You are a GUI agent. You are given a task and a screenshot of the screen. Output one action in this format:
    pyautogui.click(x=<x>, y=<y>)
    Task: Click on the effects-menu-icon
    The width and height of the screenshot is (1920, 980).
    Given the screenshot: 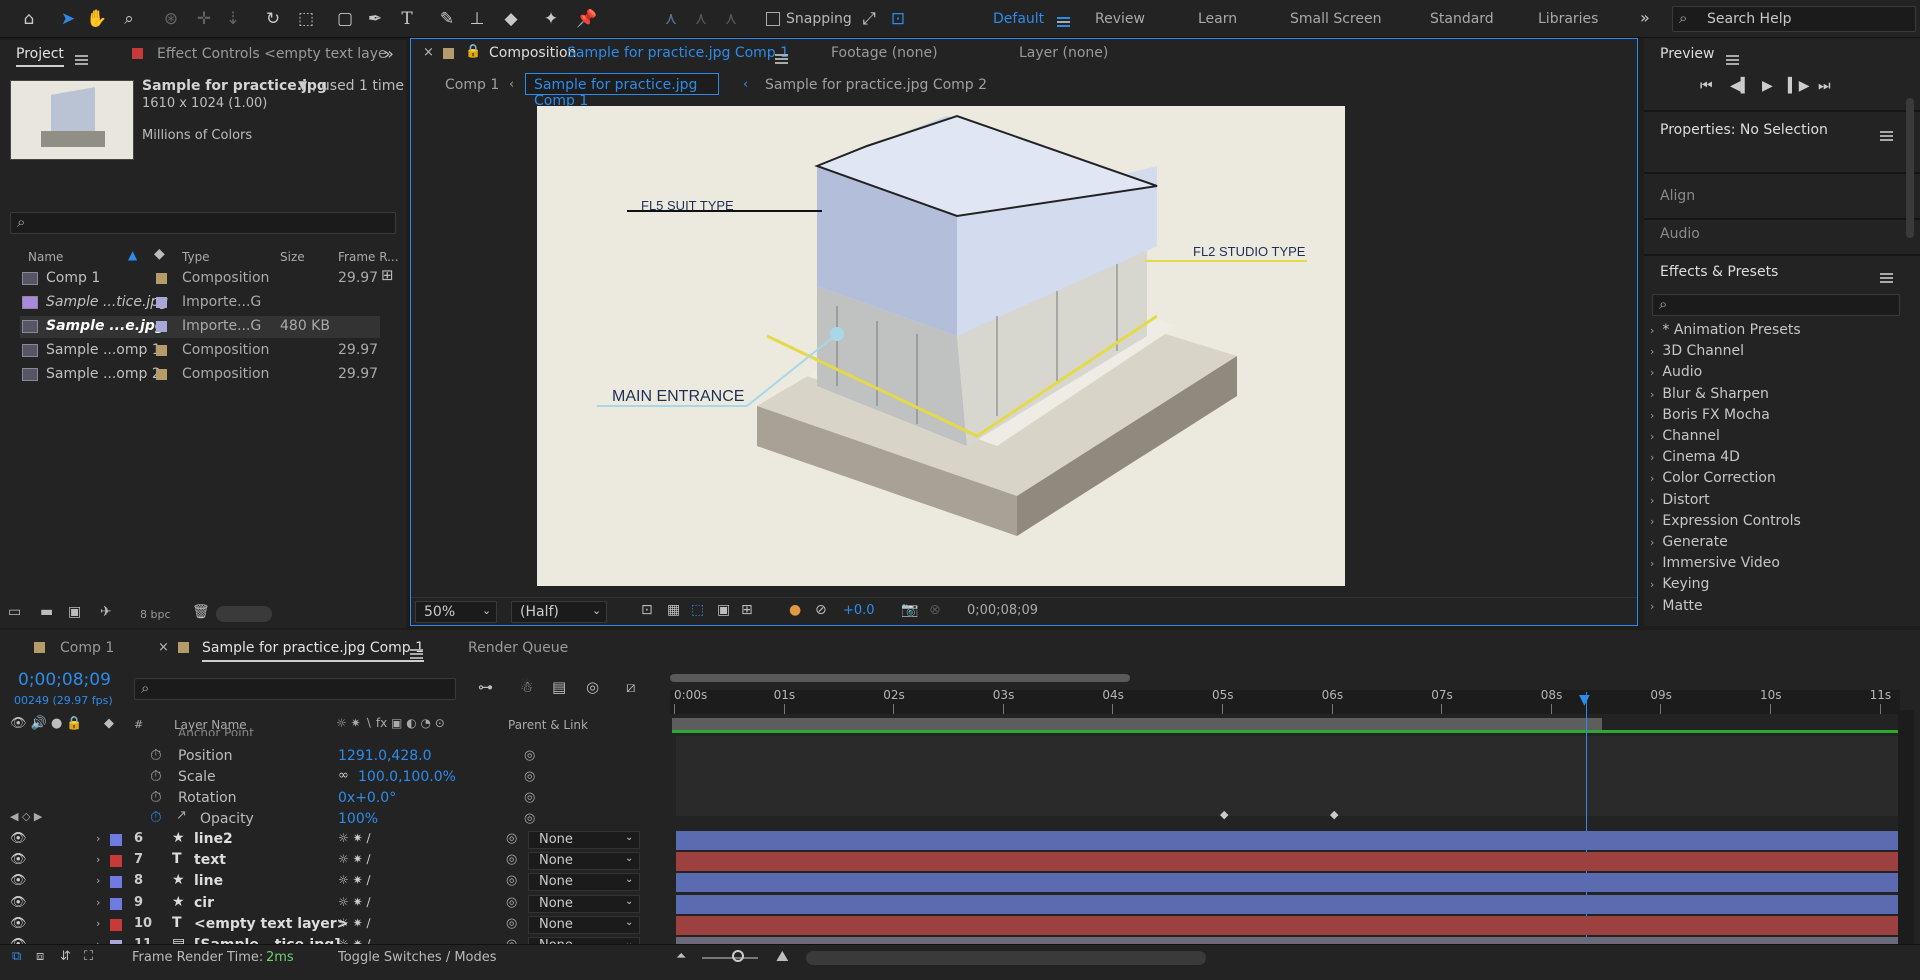 What is the action you would take?
    pyautogui.click(x=1886, y=278)
    